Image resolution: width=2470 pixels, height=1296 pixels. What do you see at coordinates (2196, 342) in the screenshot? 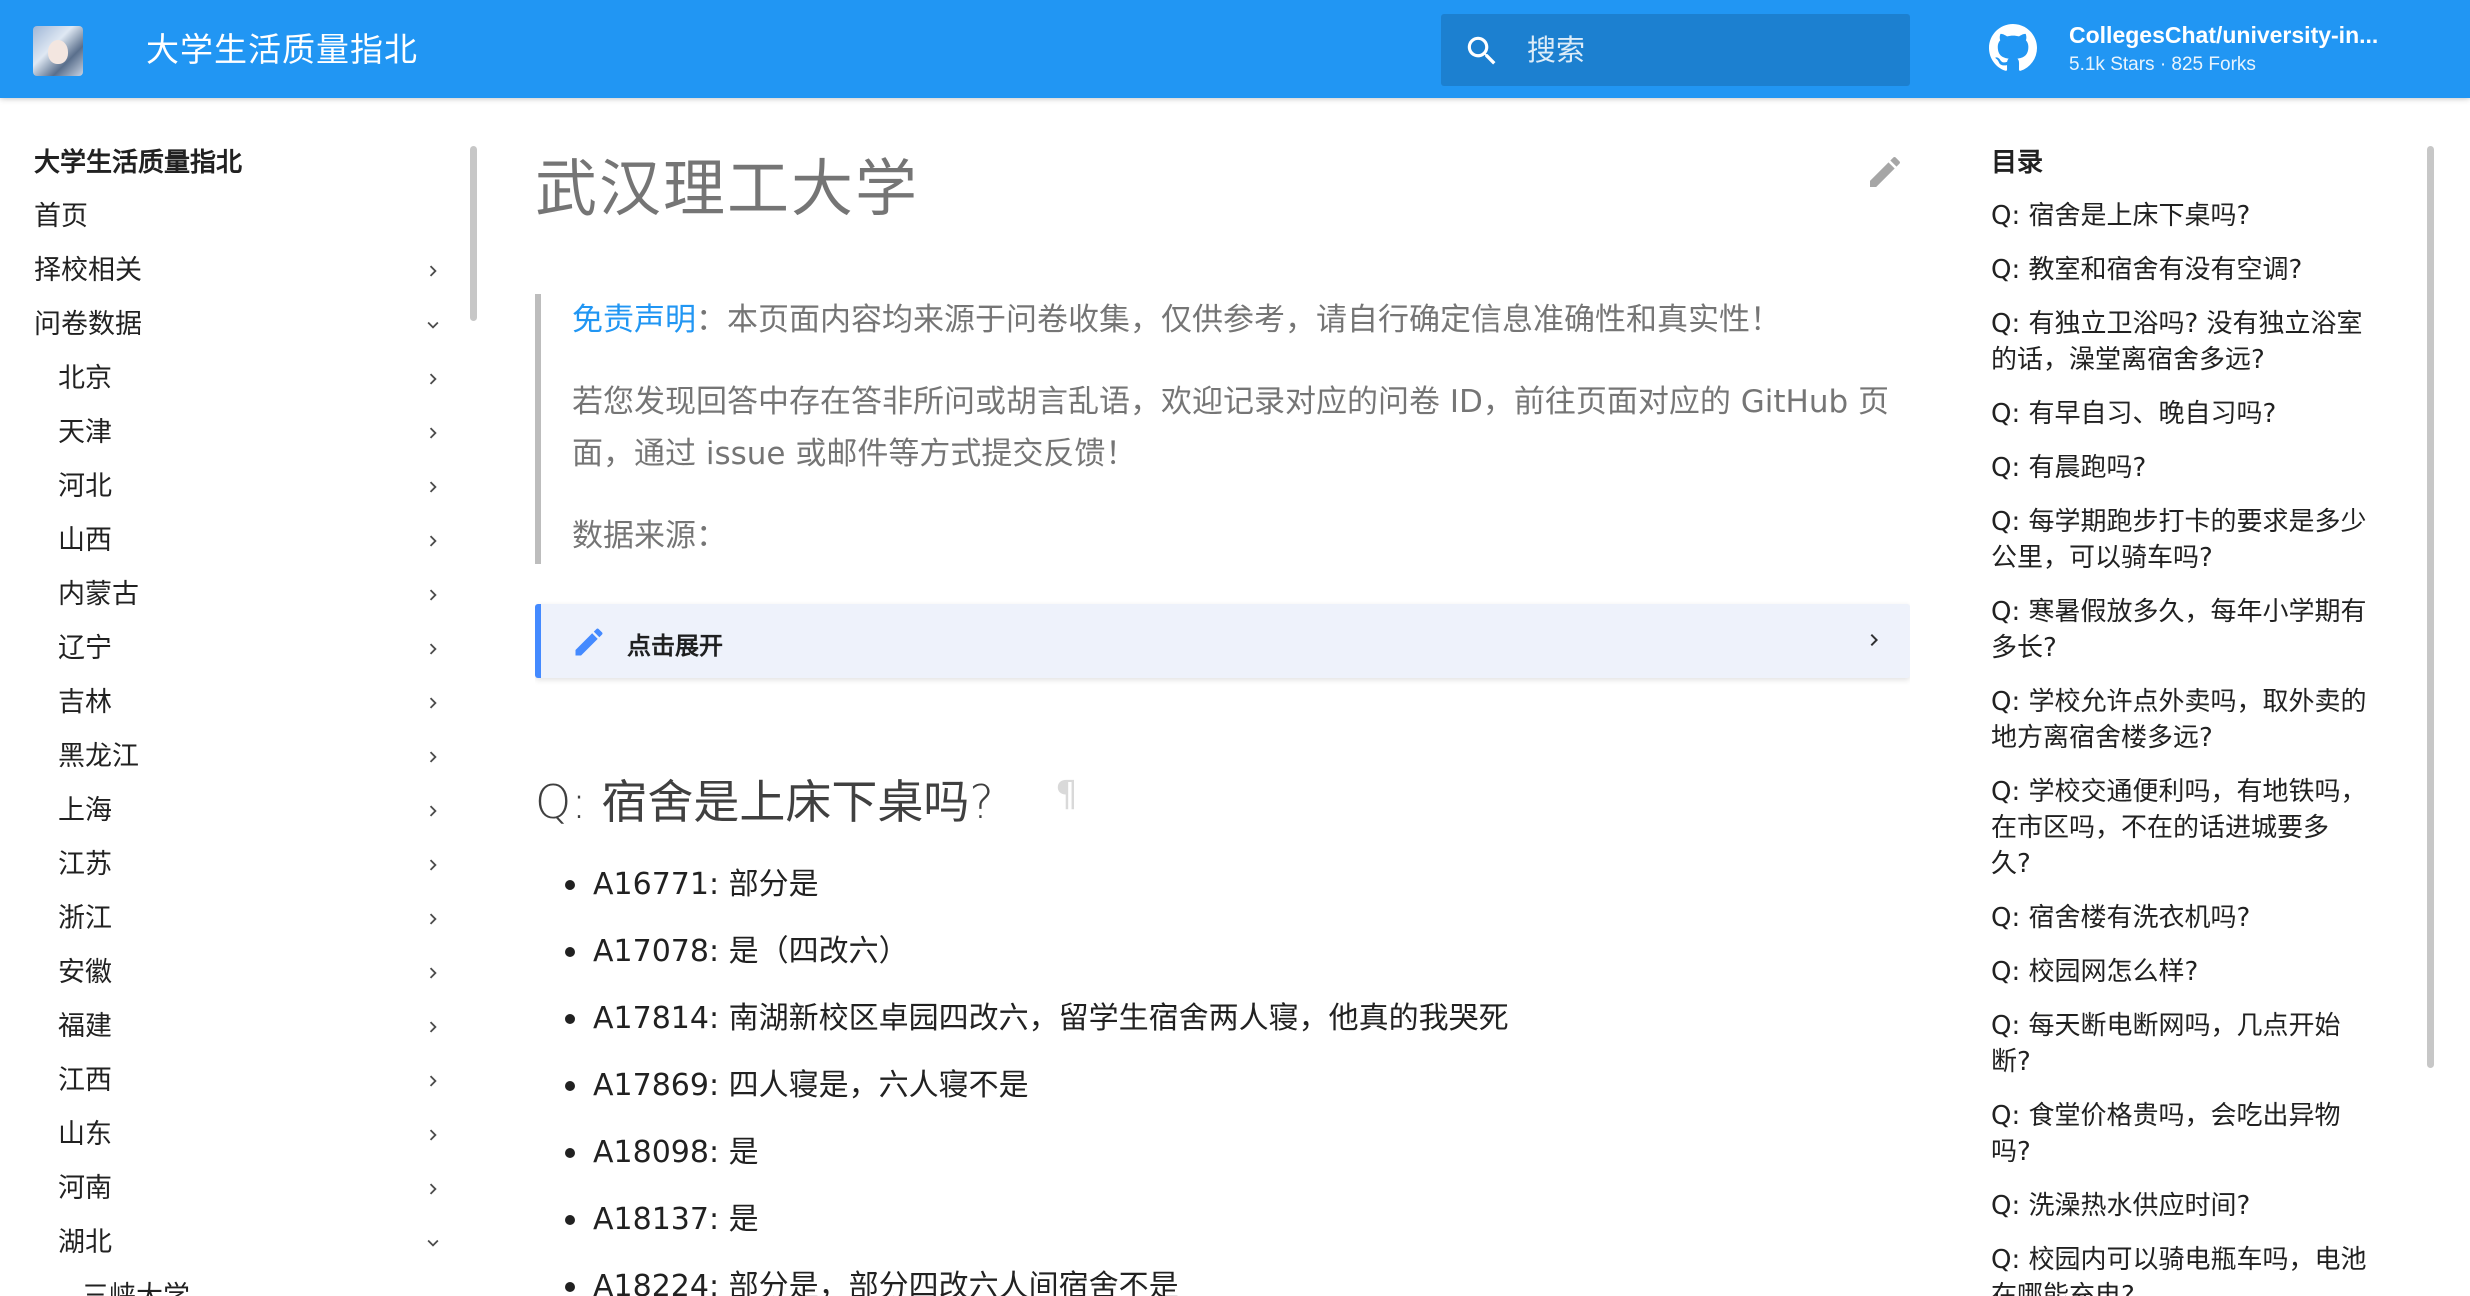
I see `toc-link: Q: 有独立卫浴吗? 没有独立浴室 的话，澡堂离宿舍多远?` at bounding box center [2196, 342].